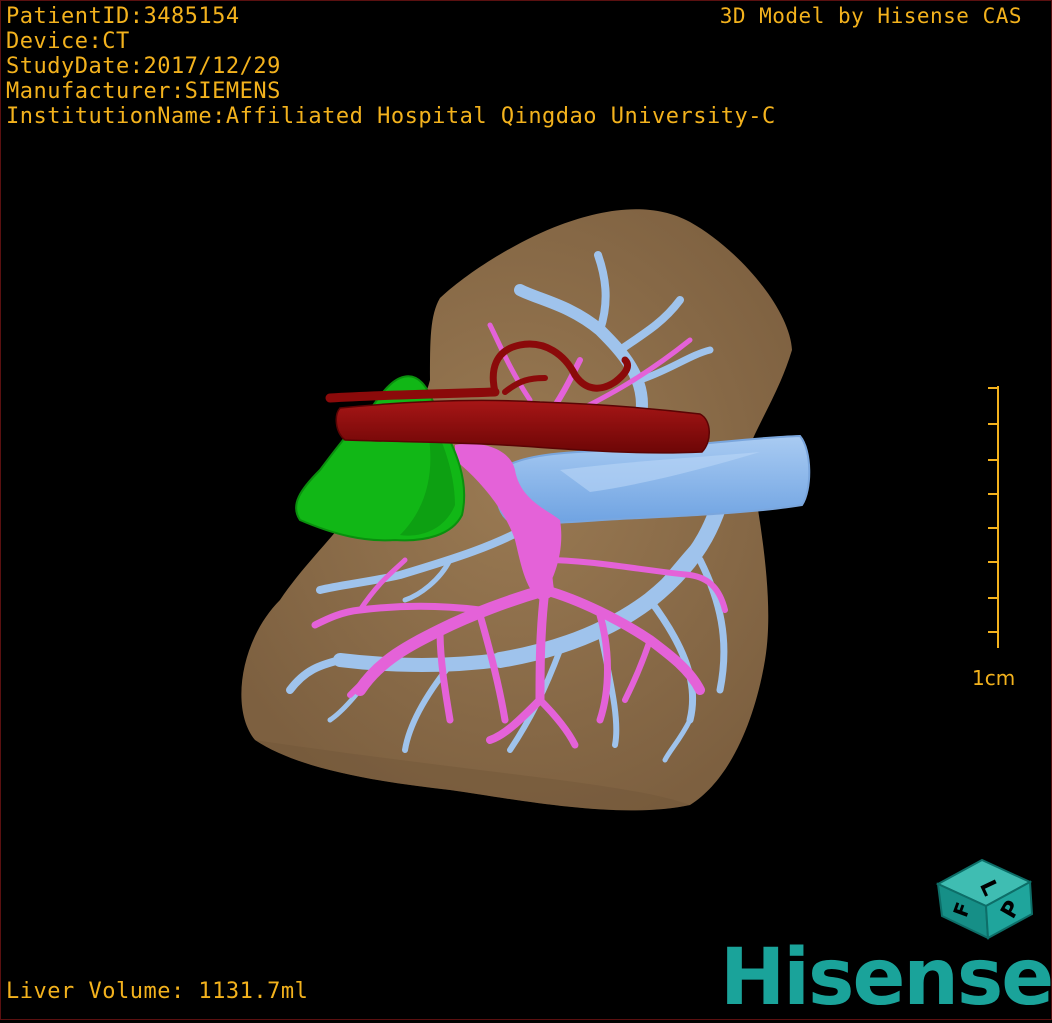 The image size is (1052, 1023). What do you see at coordinates (985, 892) in the screenshot?
I see `orientation-cube: L P F` at bounding box center [985, 892].